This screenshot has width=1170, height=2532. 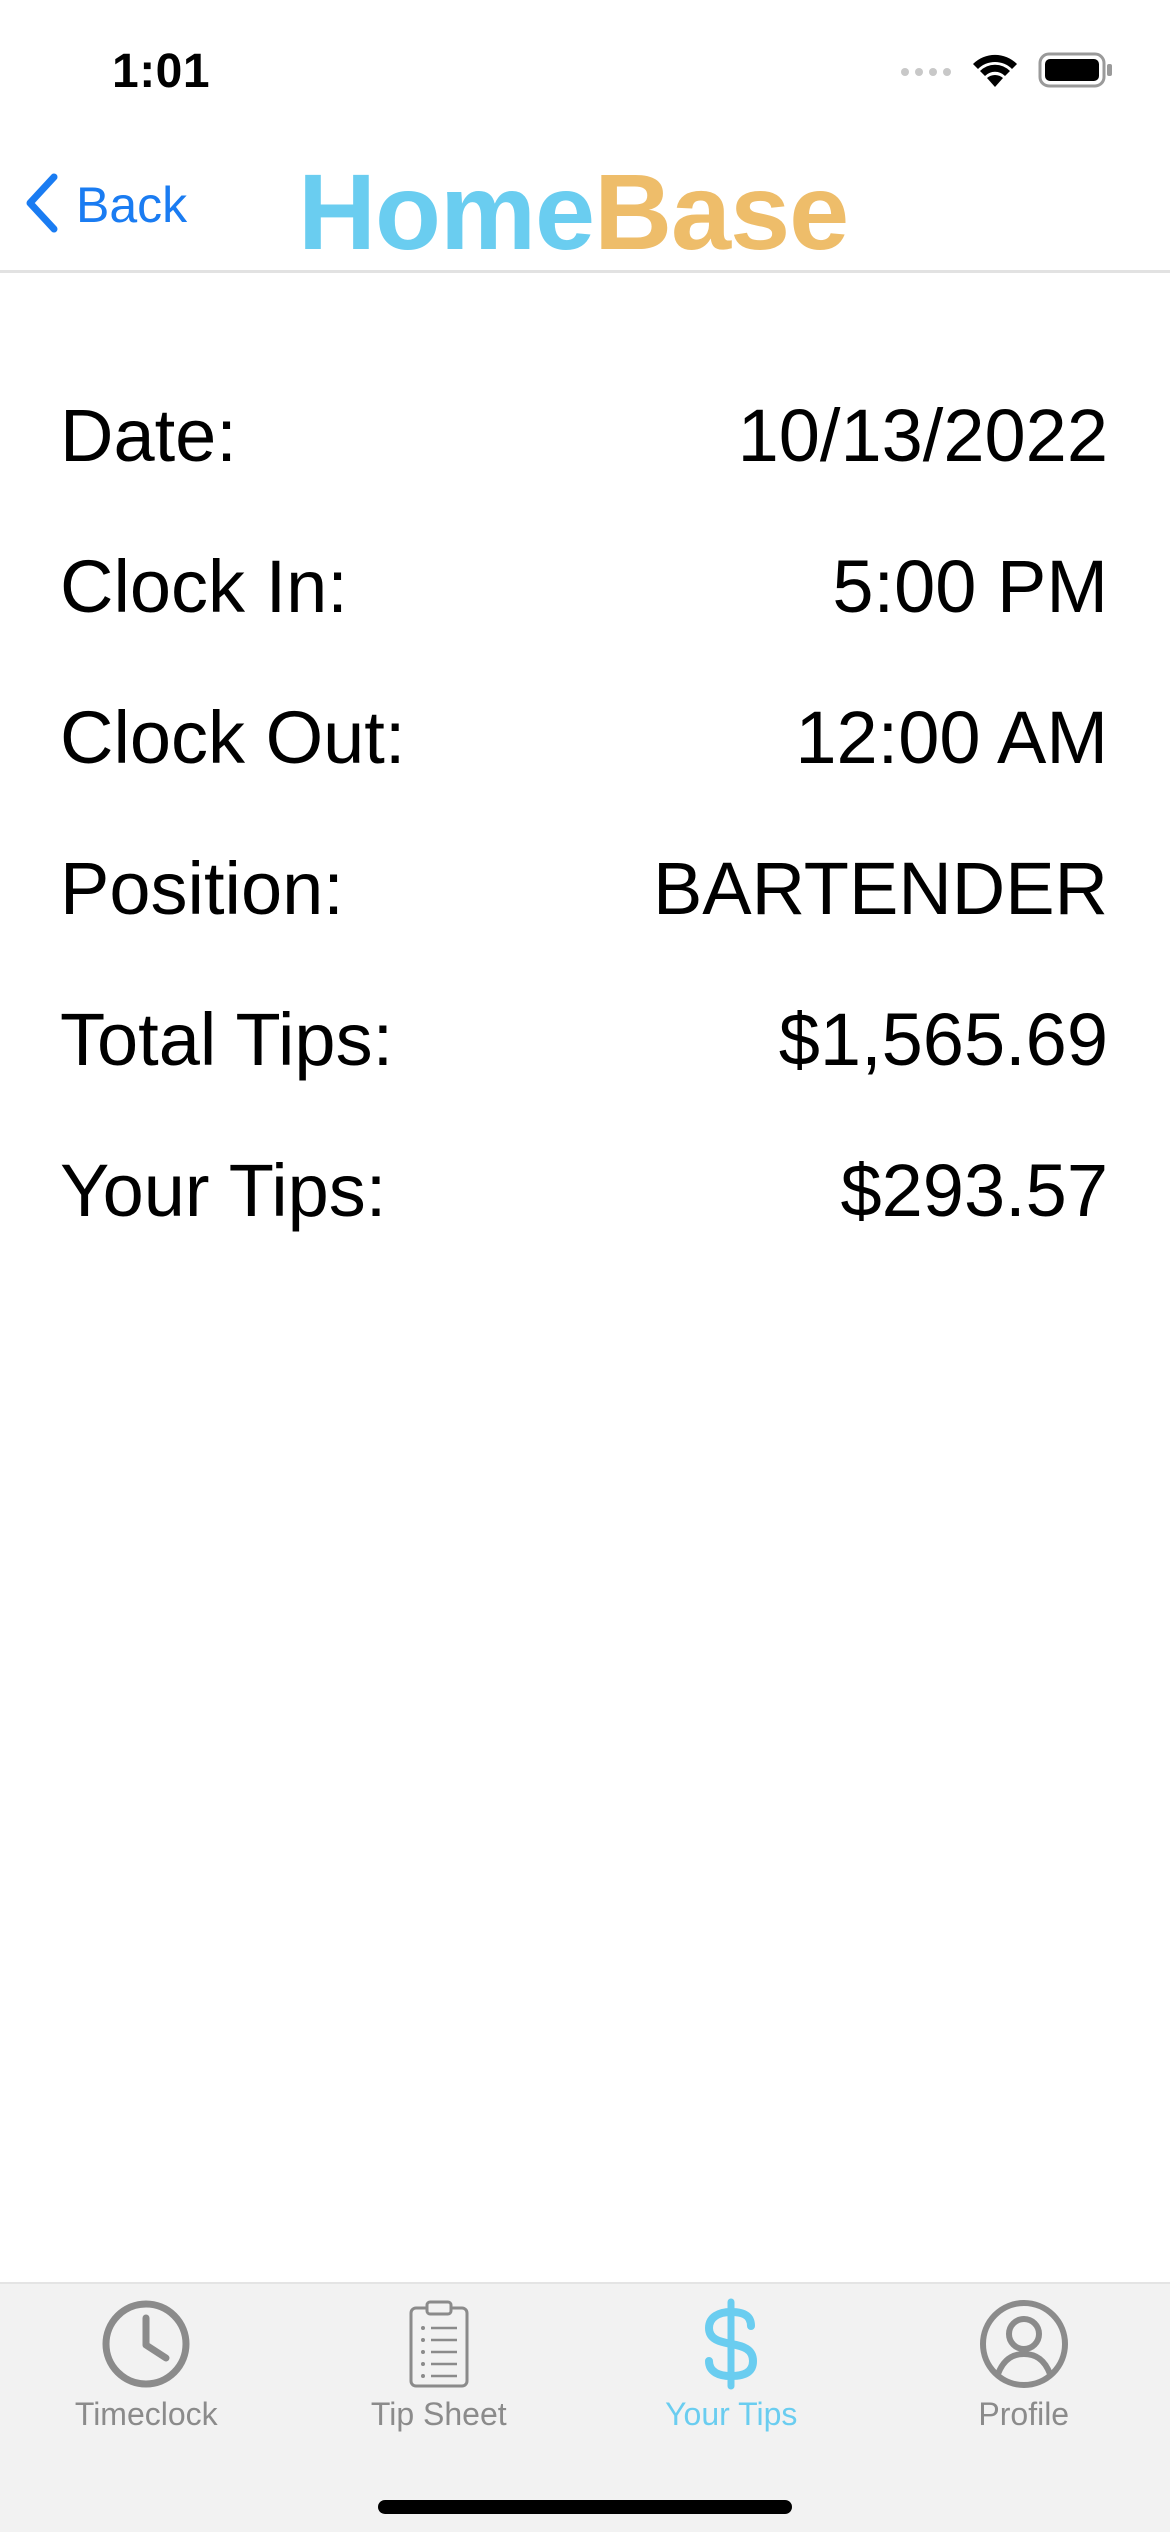 I want to click on clipboard-list-icon, so click(x=439, y=2344).